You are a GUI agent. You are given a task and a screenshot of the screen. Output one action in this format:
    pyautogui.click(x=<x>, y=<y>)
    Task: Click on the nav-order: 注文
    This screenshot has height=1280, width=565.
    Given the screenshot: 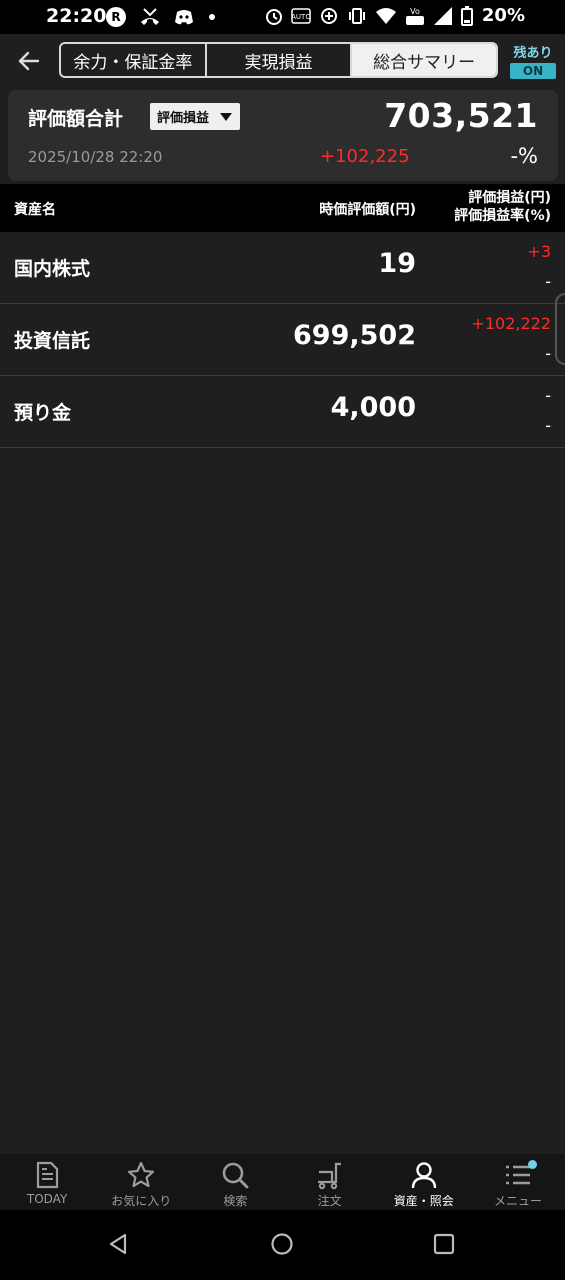 What is the action you would take?
    pyautogui.click(x=330, y=1182)
    